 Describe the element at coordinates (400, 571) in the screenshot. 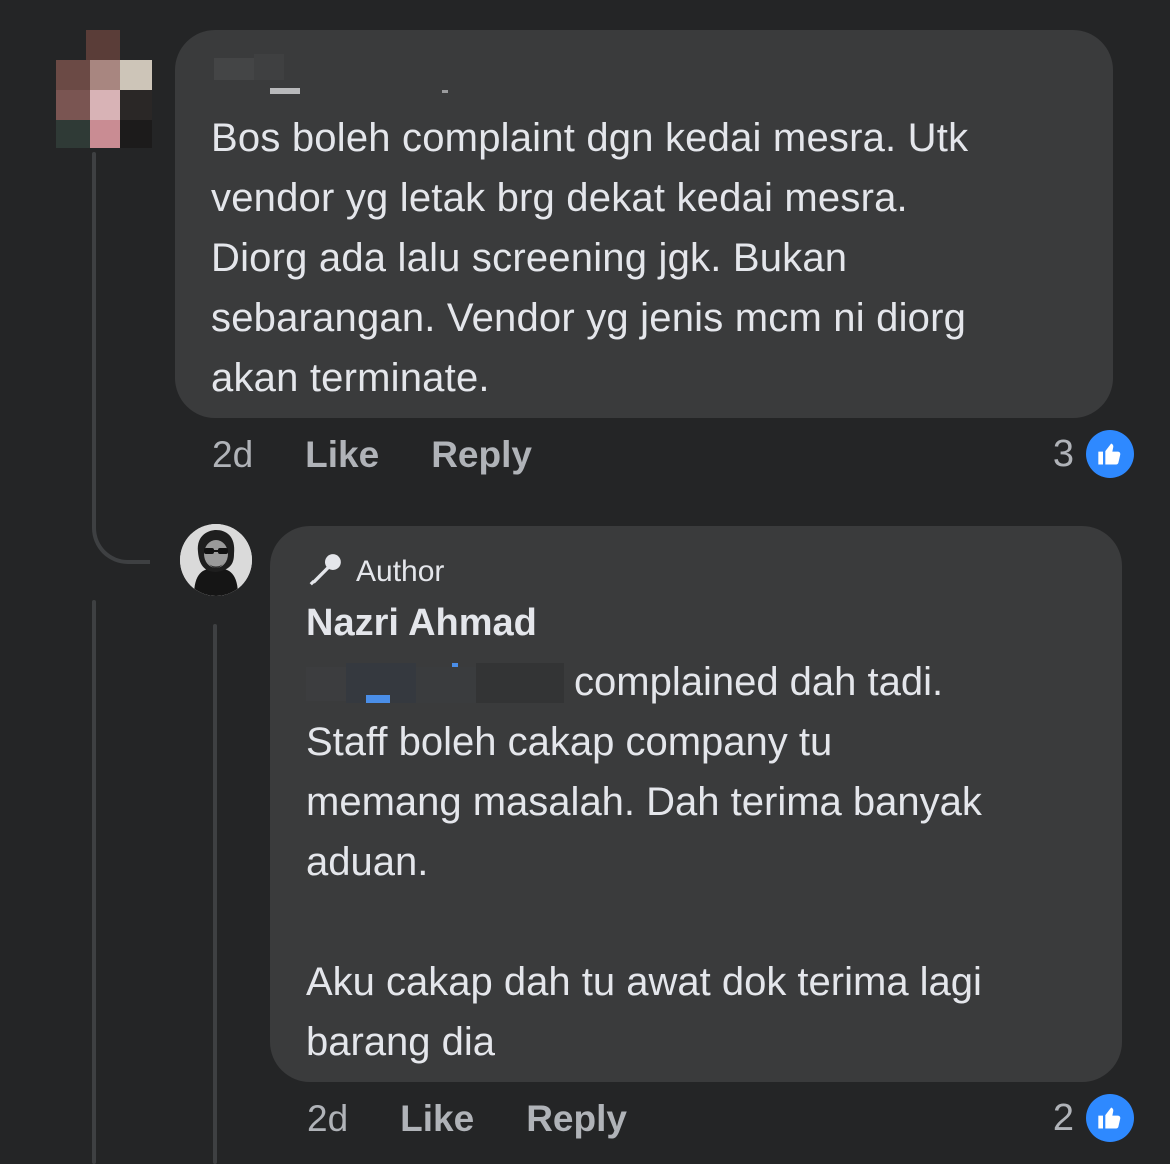

I see `author-label: Author` at that location.